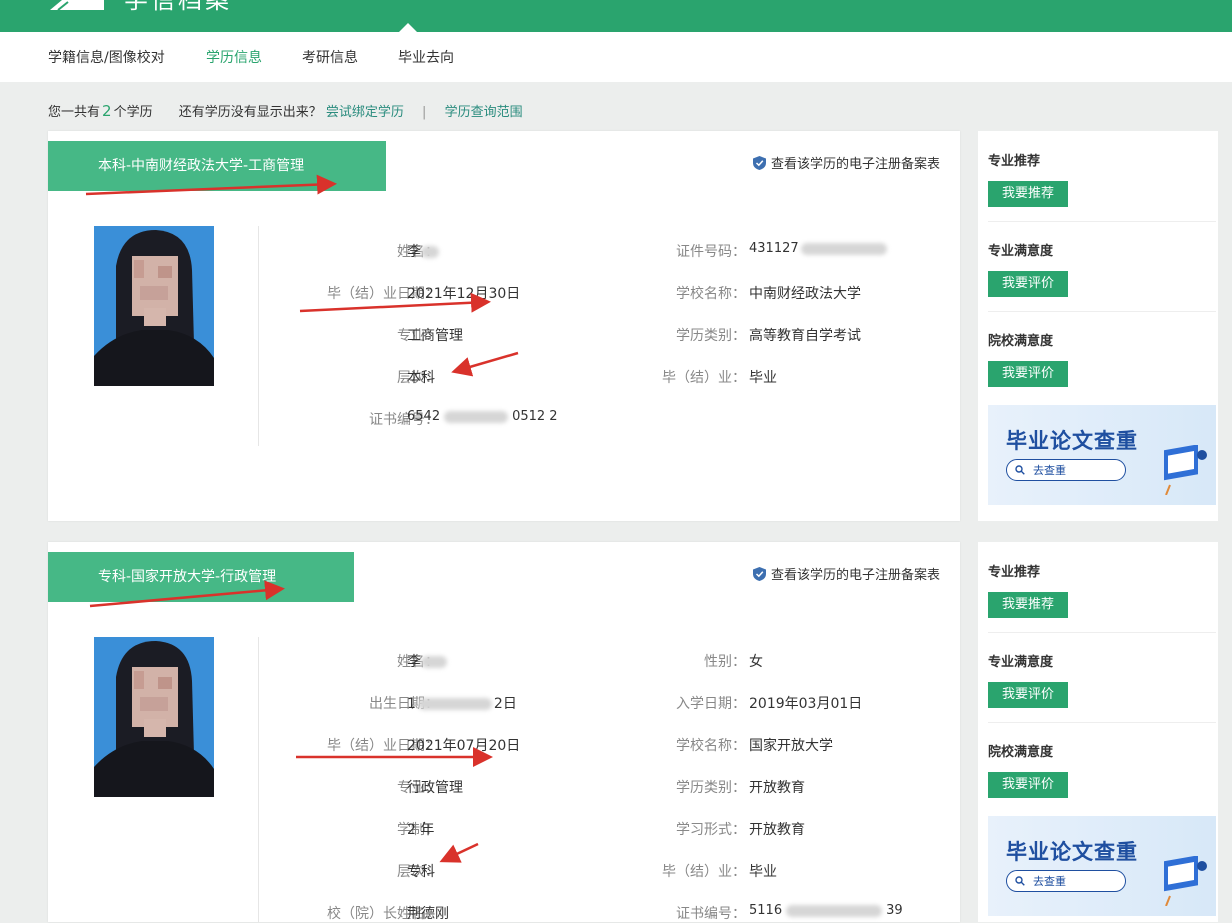 This screenshot has width=1232, height=923. Describe the element at coordinates (806, 704) in the screenshot. I see `field-value: 2019年03月01日` at that location.